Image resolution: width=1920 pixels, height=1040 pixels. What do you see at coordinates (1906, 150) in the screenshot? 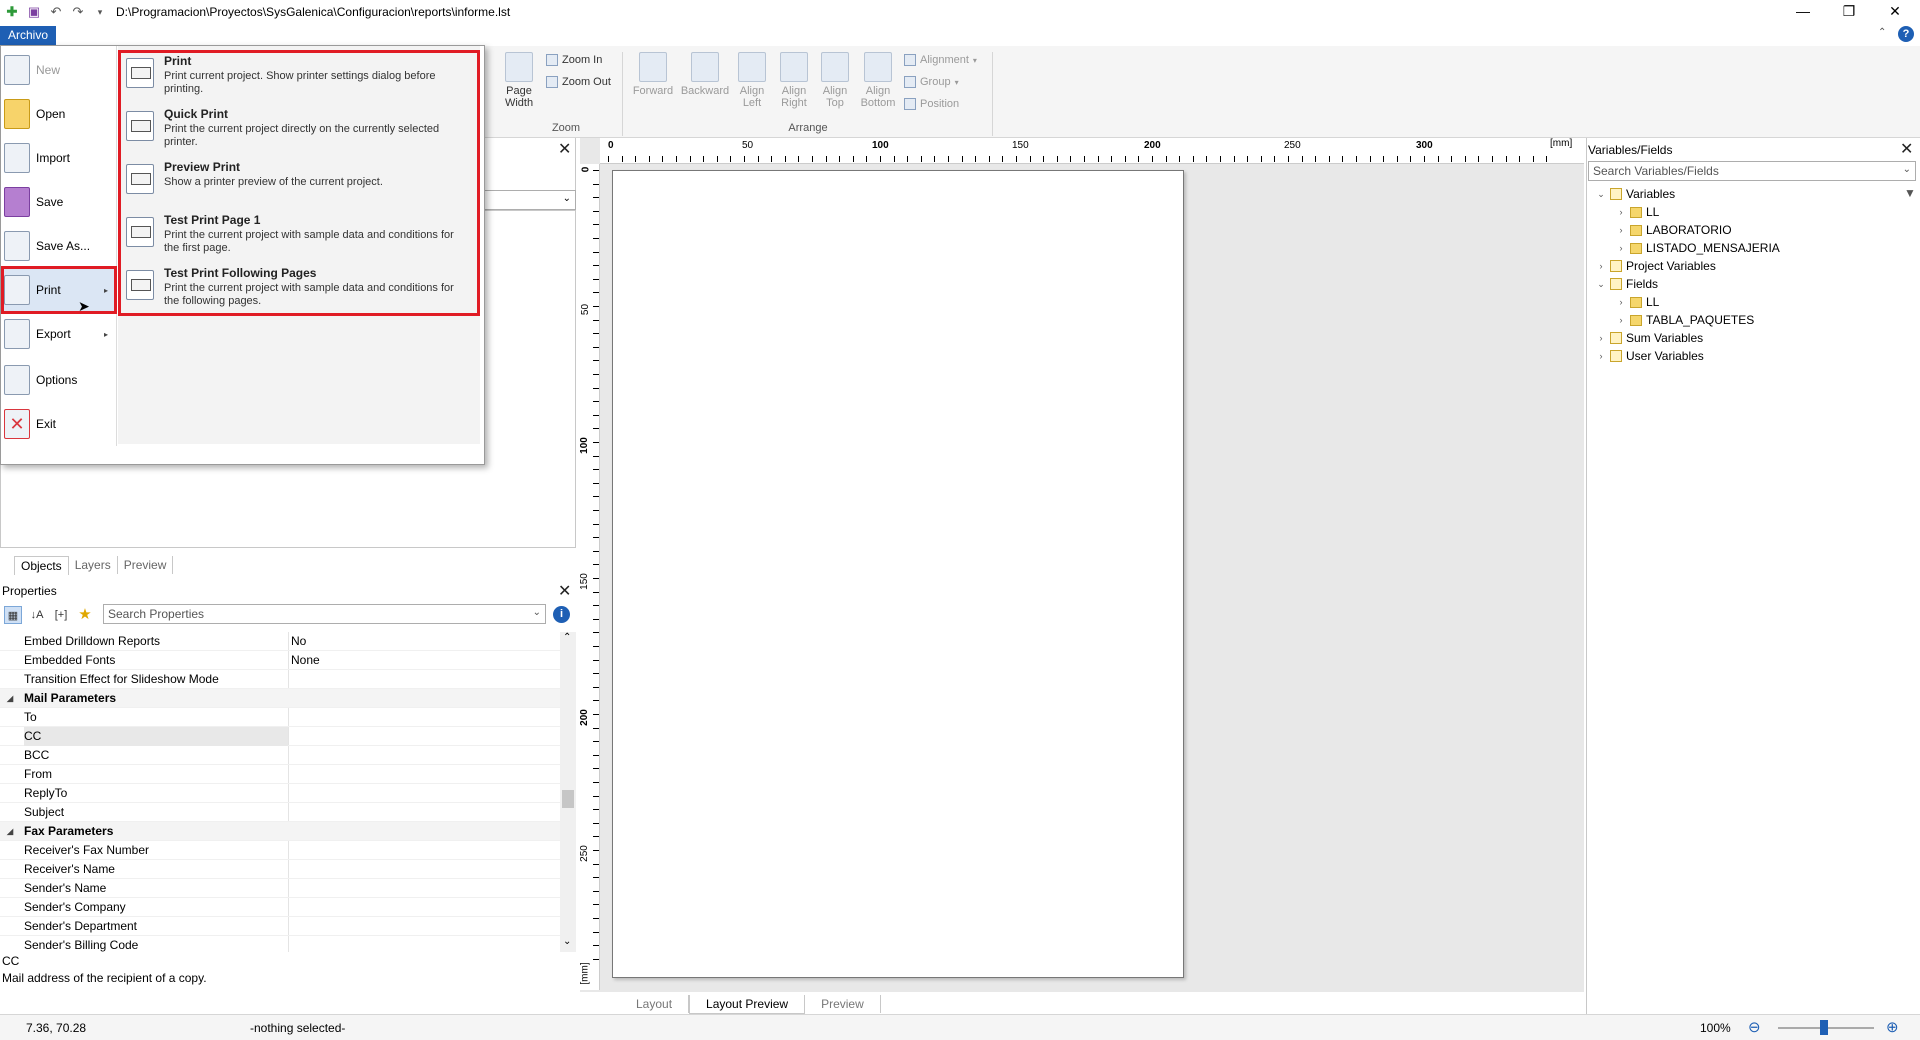
I see `close-variables-icon: ✕` at bounding box center [1906, 150].